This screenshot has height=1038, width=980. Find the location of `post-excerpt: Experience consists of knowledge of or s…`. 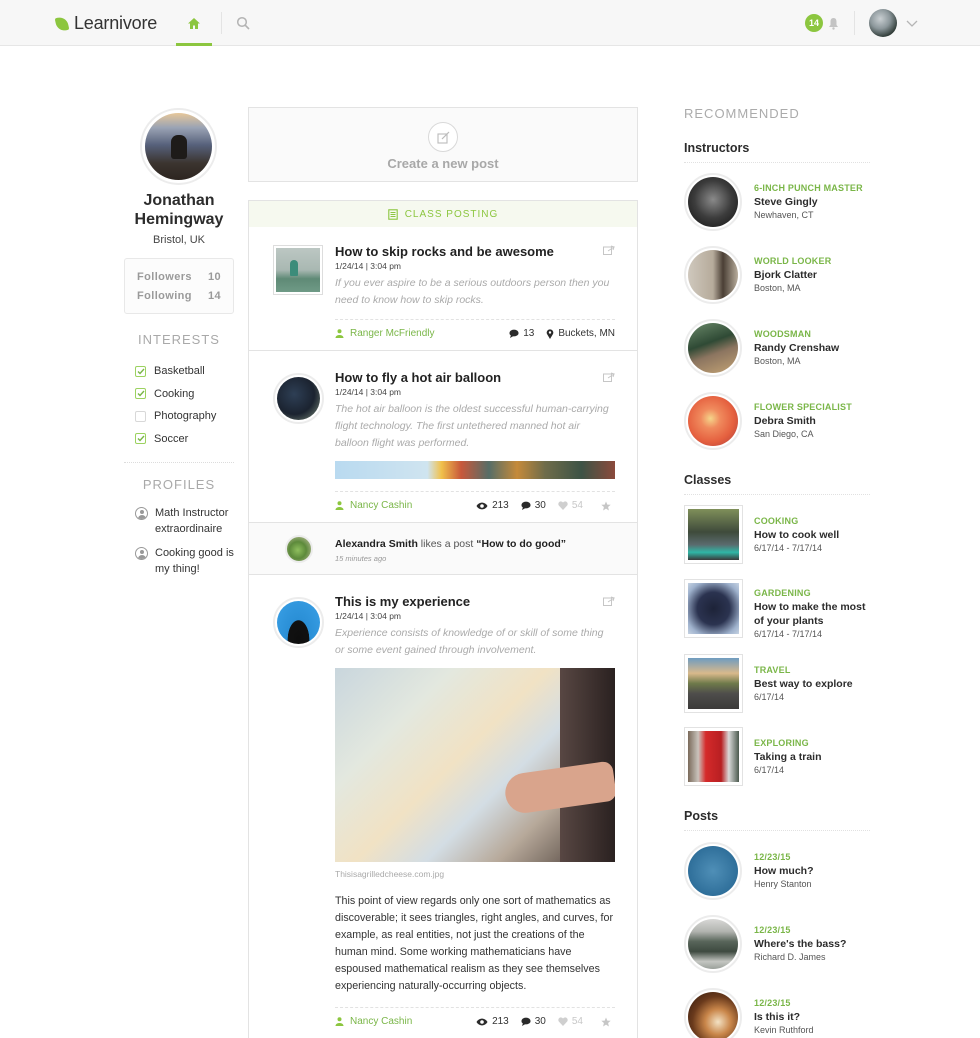

post-excerpt: Experience consists of knowledge of or s… is located at coordinates (469, 641).